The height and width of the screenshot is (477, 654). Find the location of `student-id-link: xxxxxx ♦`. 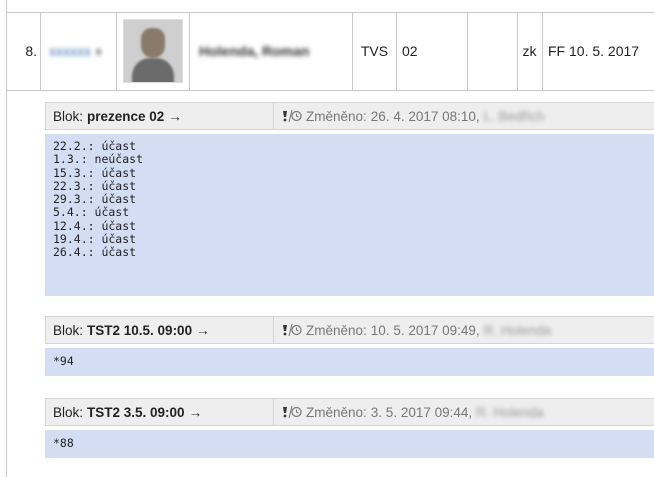

student-id-link: xxxxxx ♦ is located at coordinates (79, 51).